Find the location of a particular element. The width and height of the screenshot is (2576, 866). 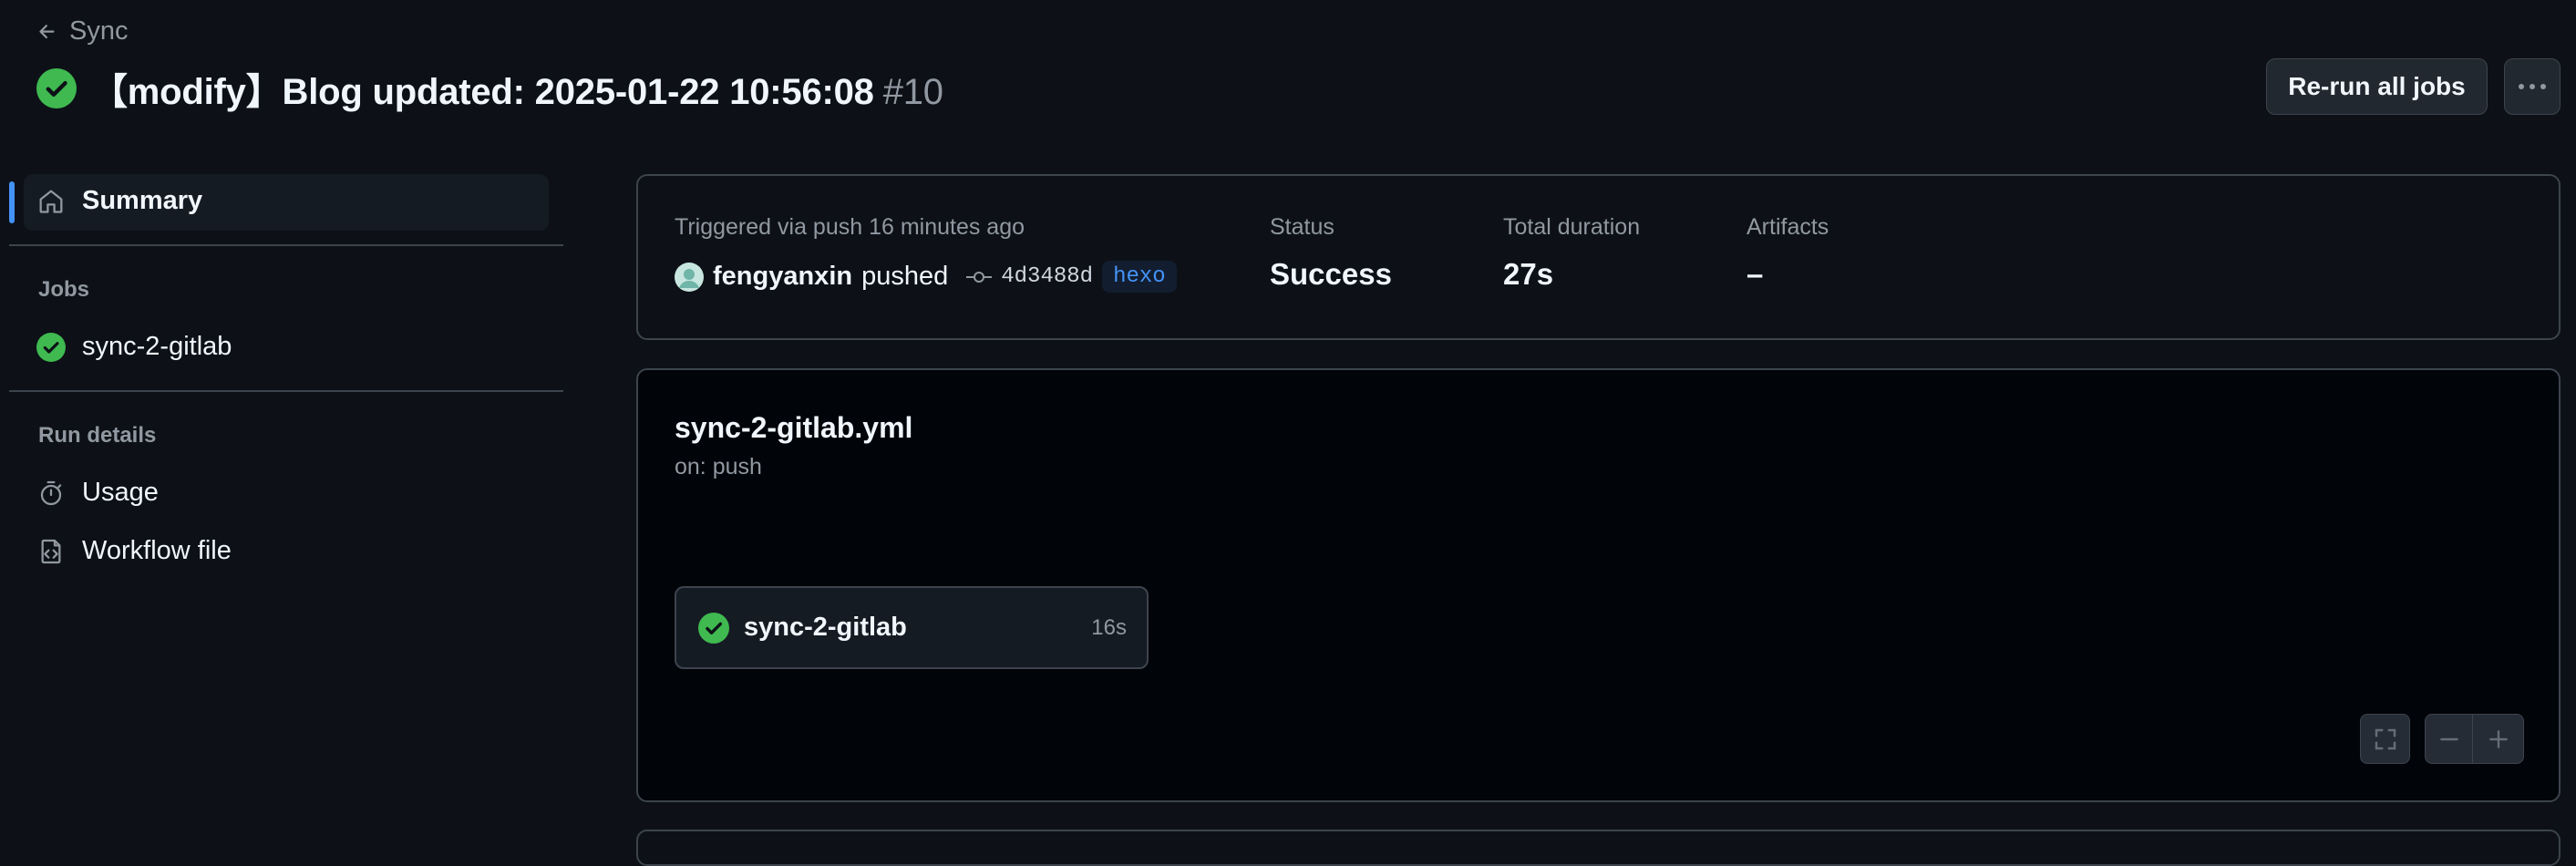

kebab-horizontal-icon is located at coordinates (2532, 86).